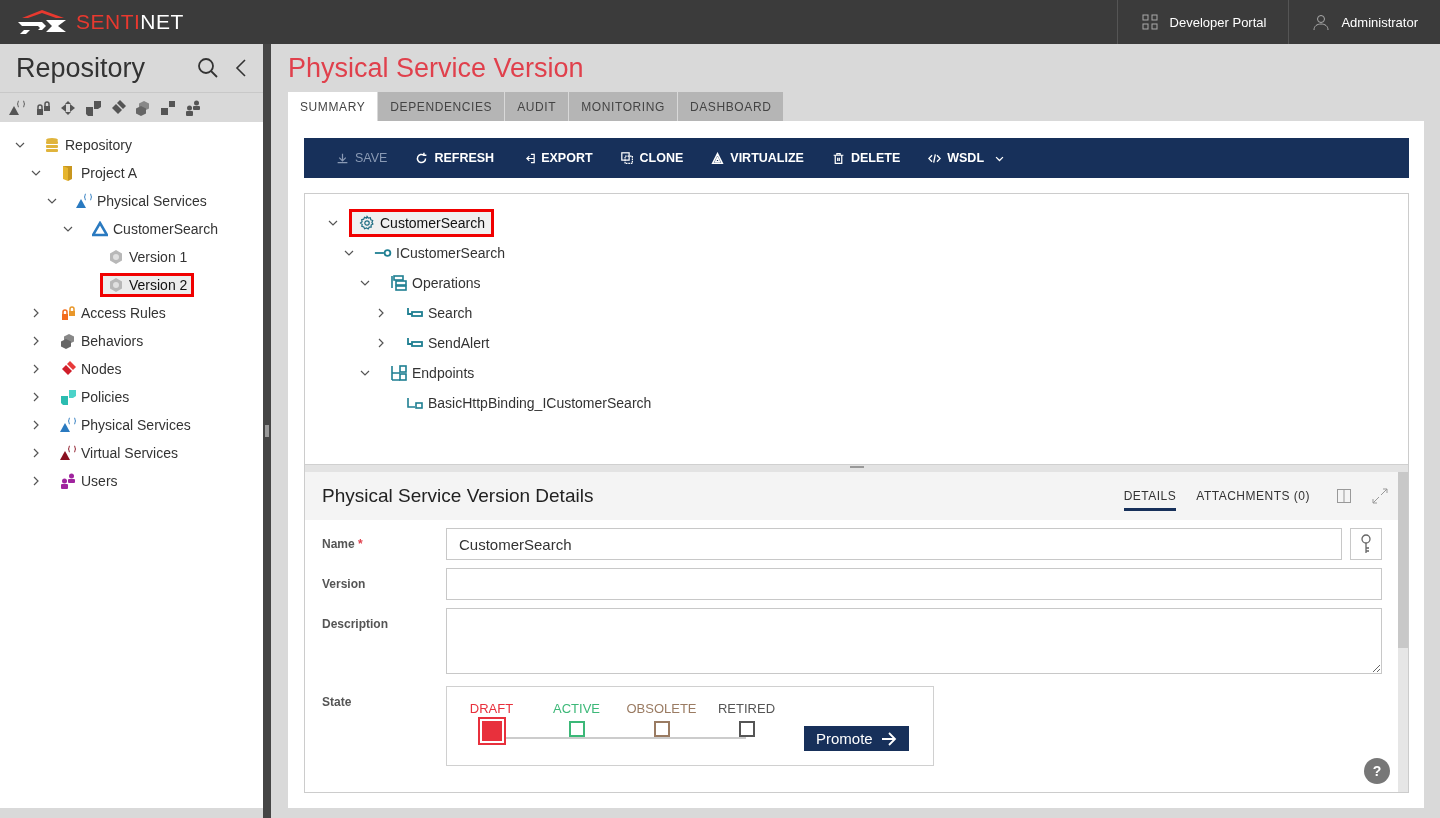  What do you see at coordinates (576, 708) in the screenshot?
I see `state-label: ACTIVE` at bounding box center [576, 708].